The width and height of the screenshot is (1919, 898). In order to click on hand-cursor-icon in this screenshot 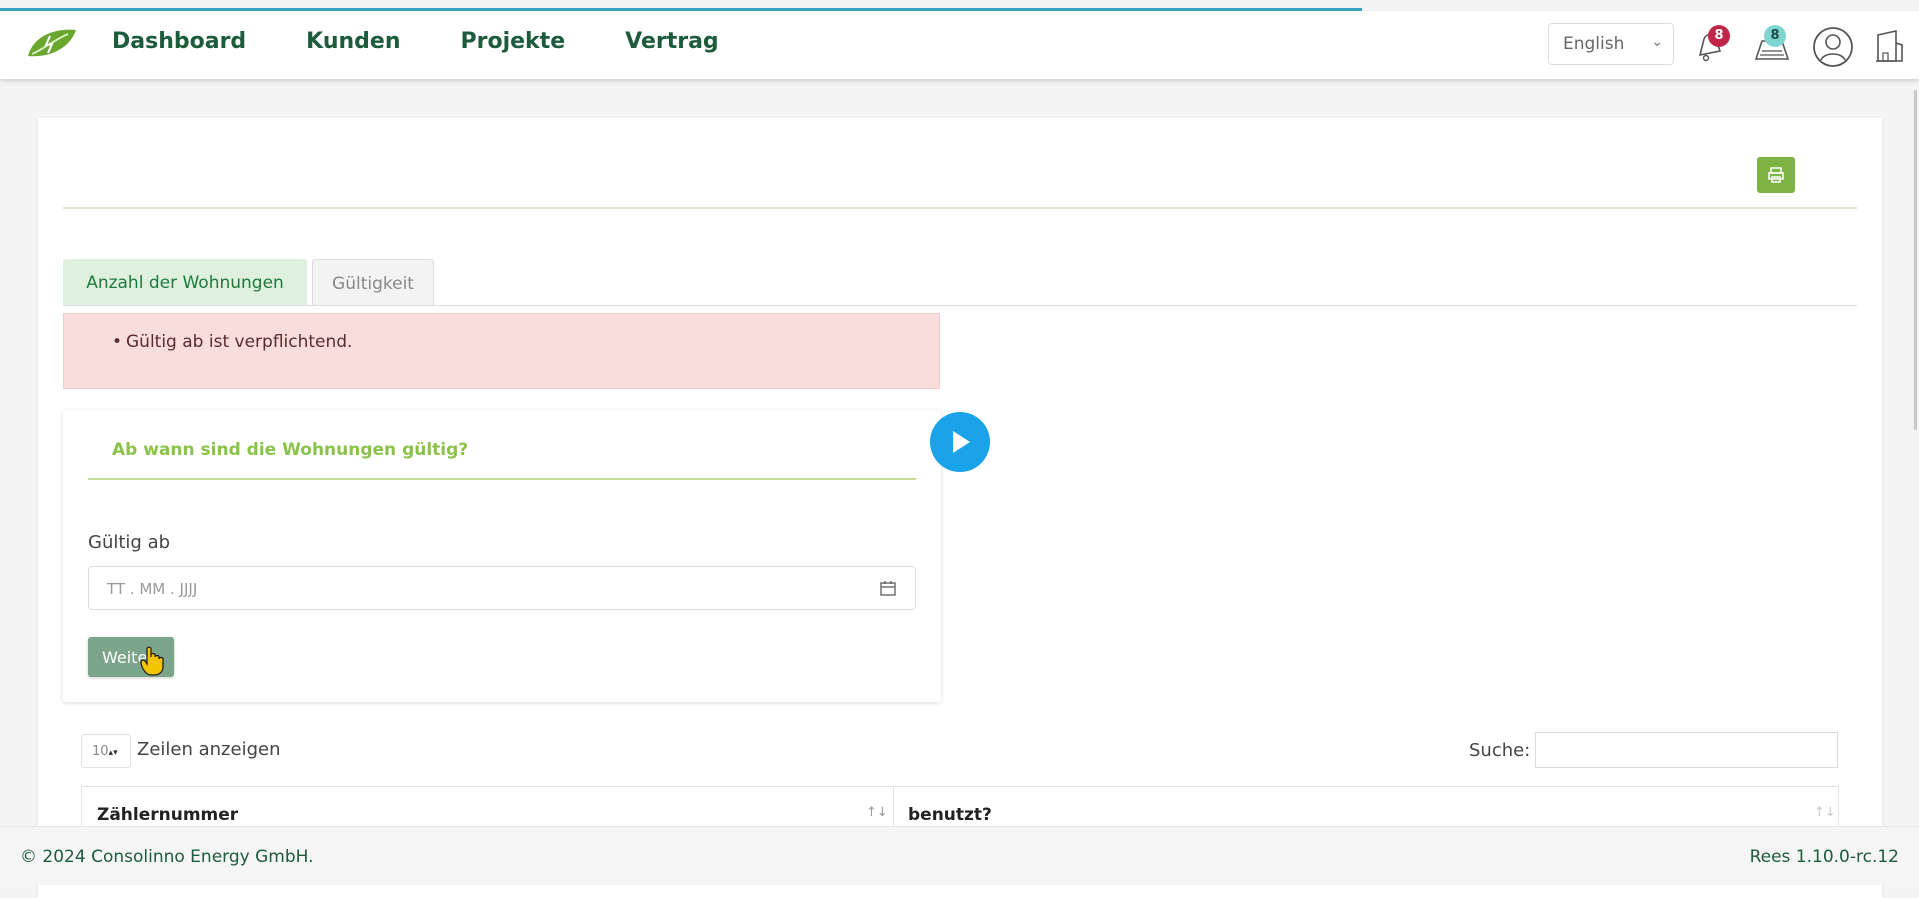, I will do `click(153, 663)`.